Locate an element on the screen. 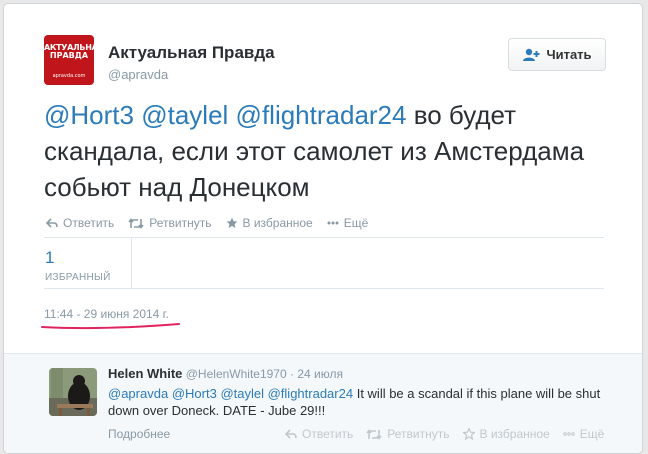  retweet-label: Ретвитнуть is located at coordinates (180, 223).